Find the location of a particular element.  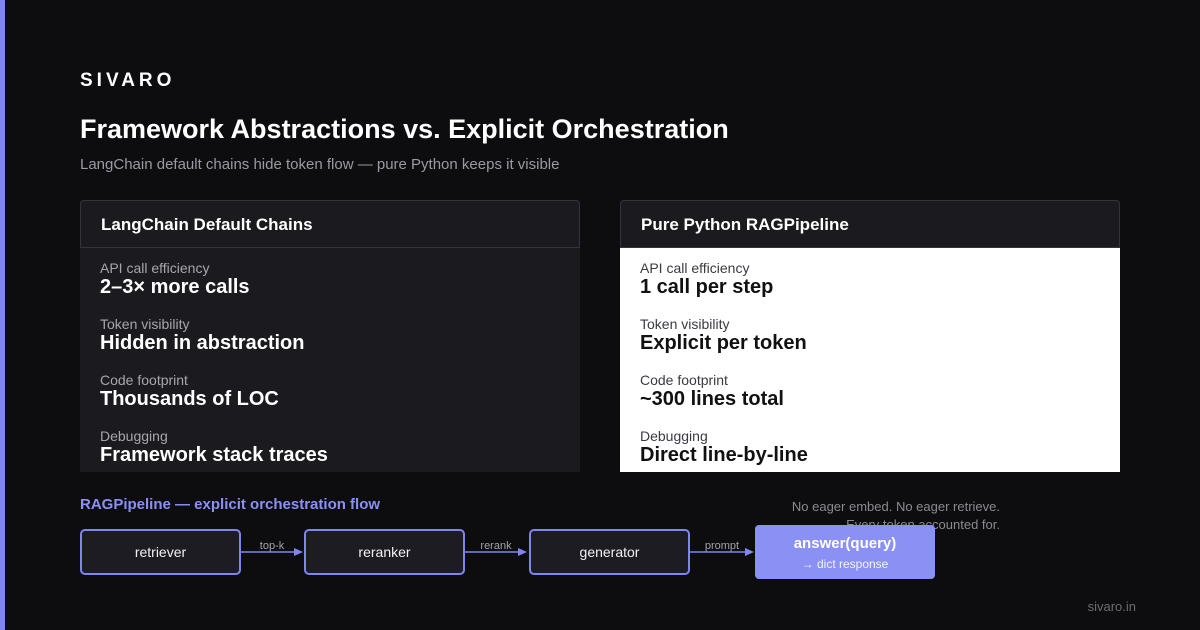

edge-top-k: top-k is located at coordinates (272, 551).